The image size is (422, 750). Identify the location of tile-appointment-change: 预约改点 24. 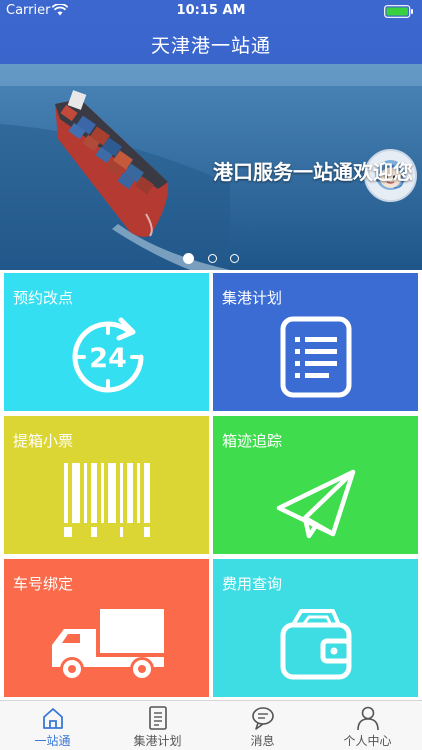
(106, 342).